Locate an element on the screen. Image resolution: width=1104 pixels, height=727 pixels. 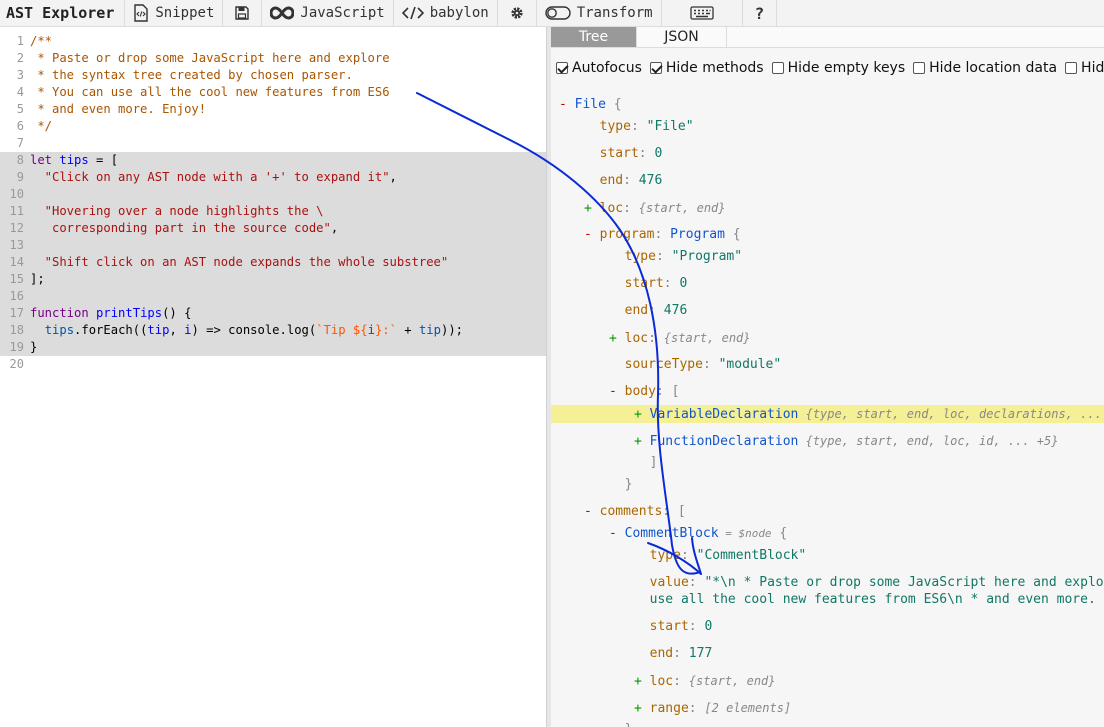
tree-sval-text: "Program" is located at coordinates (707, 256).